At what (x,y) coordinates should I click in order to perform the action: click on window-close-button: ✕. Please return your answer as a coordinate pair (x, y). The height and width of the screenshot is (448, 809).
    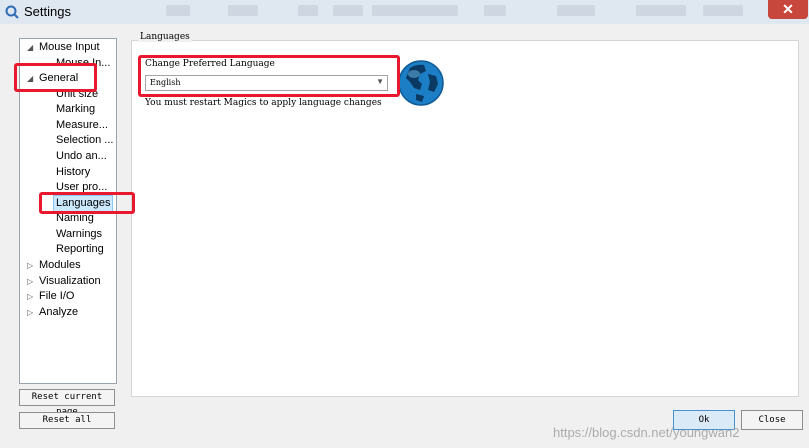
    Looking at the image, I should click on (788, 9).